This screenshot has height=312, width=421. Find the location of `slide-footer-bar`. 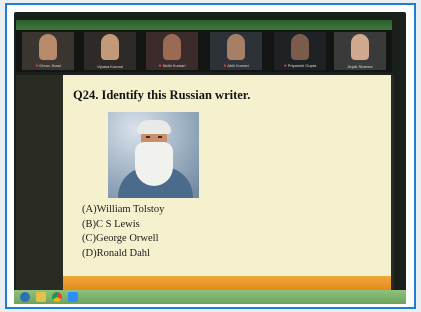

slide-footer-bar is located at coordinates (227, 283).